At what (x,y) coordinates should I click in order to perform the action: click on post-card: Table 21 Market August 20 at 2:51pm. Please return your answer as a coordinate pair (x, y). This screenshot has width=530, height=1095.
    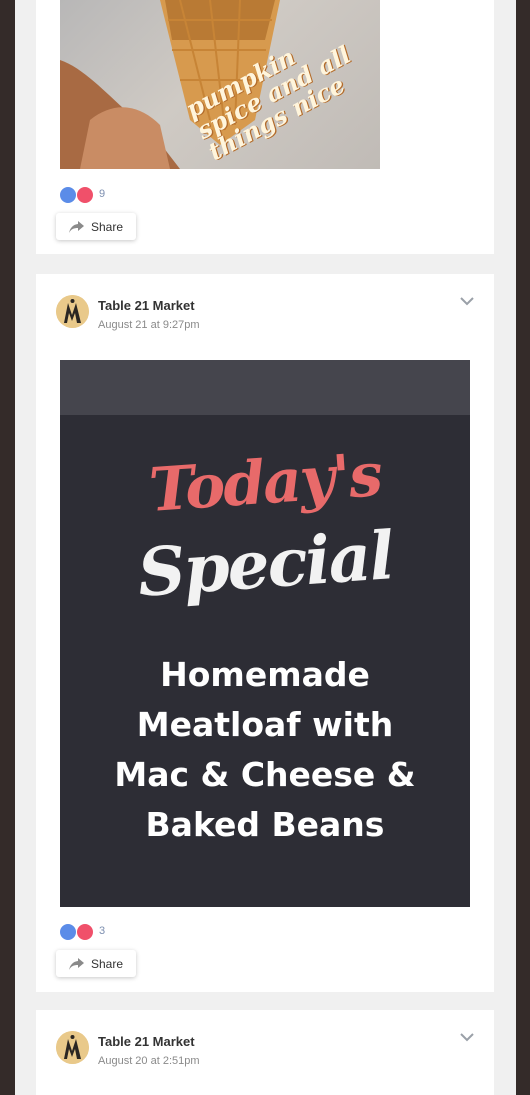
    Looking at the image, I should click on (265, 1052).